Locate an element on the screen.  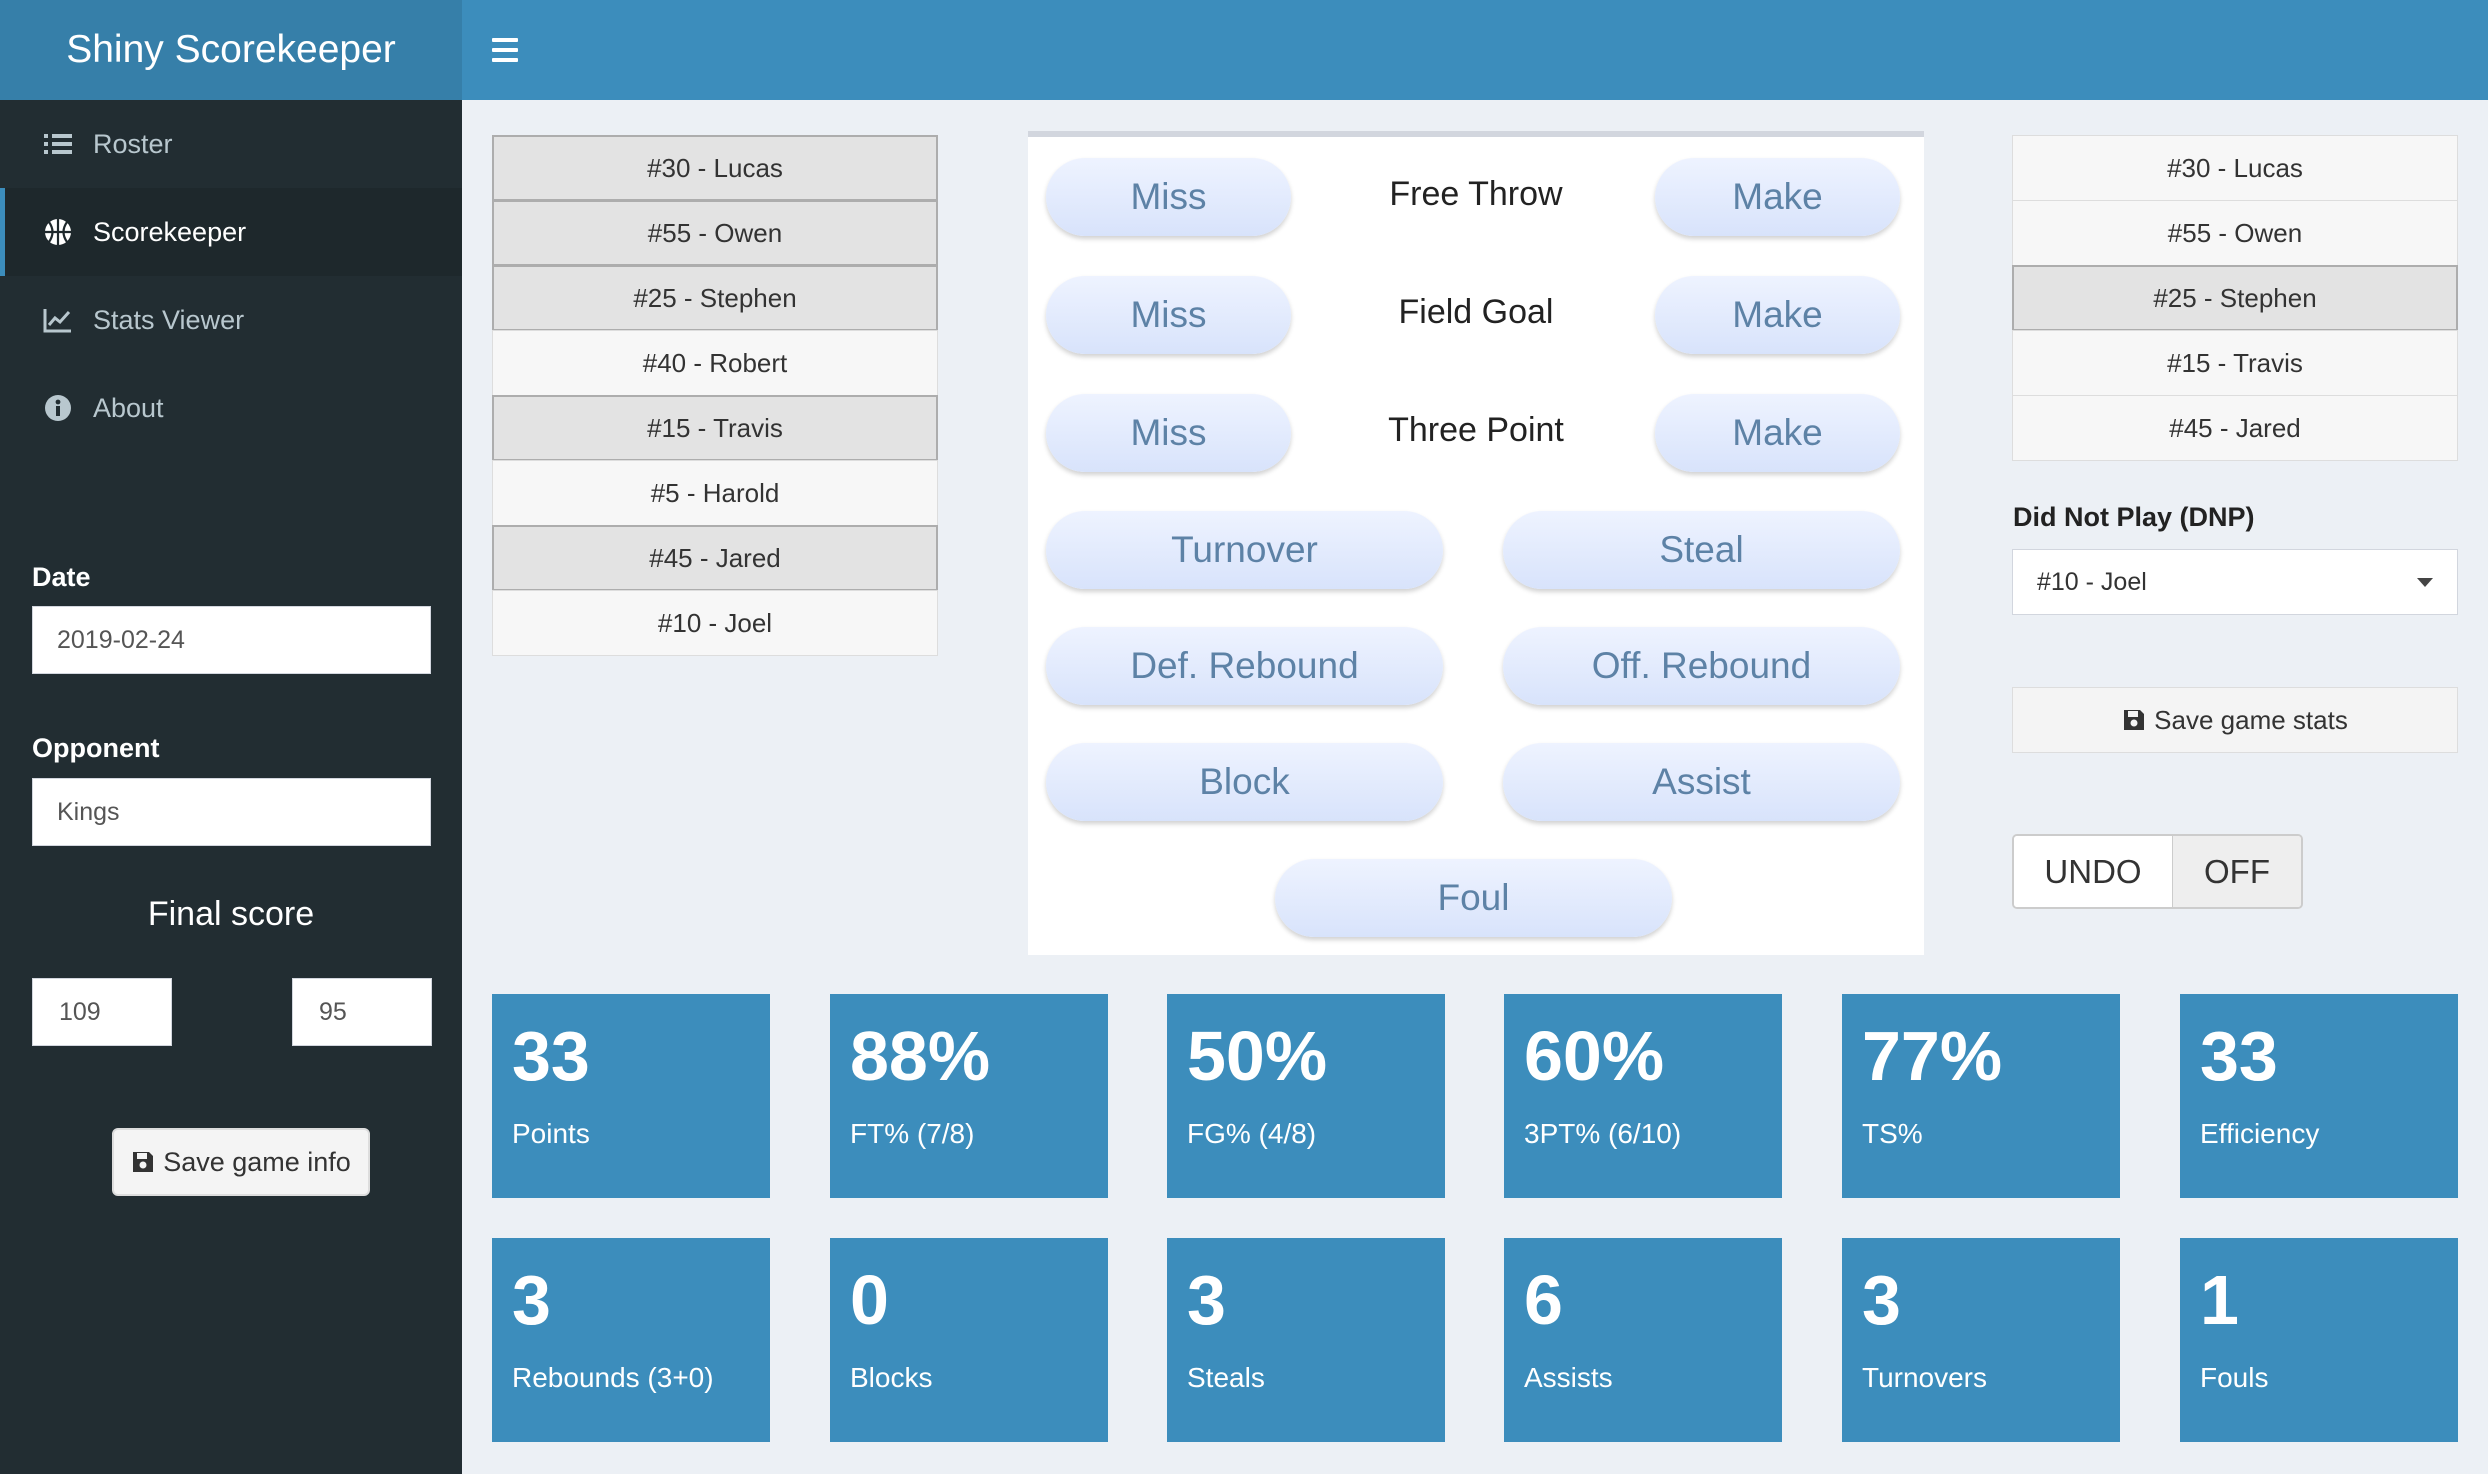
foul-button: Foul is located at coordinates (1473, 898).